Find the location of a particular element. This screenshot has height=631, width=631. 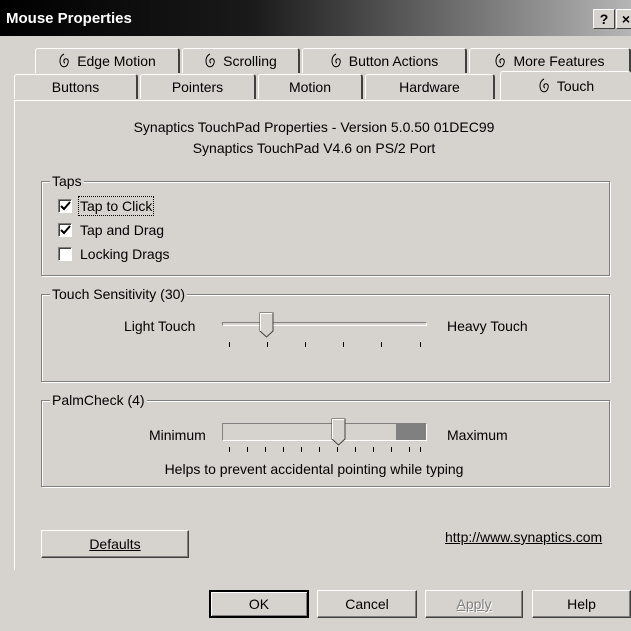

defaults-button: Defaults is located at coordinates (115, 544).